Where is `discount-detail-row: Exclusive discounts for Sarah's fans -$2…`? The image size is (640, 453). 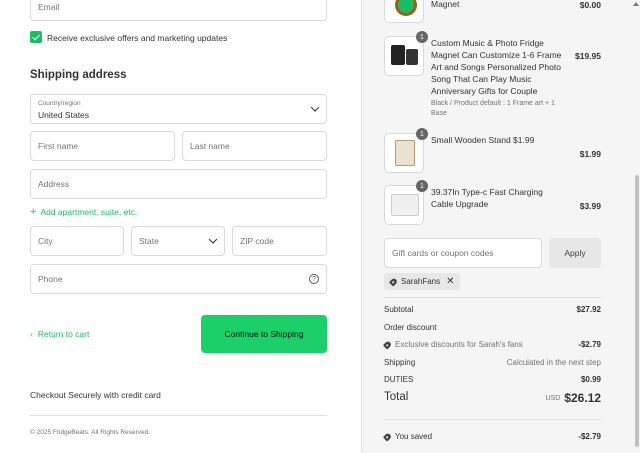 discount-detail-row: Exclusive discounts for Sarah's fans -$2… is located at coordinates (491, 345).